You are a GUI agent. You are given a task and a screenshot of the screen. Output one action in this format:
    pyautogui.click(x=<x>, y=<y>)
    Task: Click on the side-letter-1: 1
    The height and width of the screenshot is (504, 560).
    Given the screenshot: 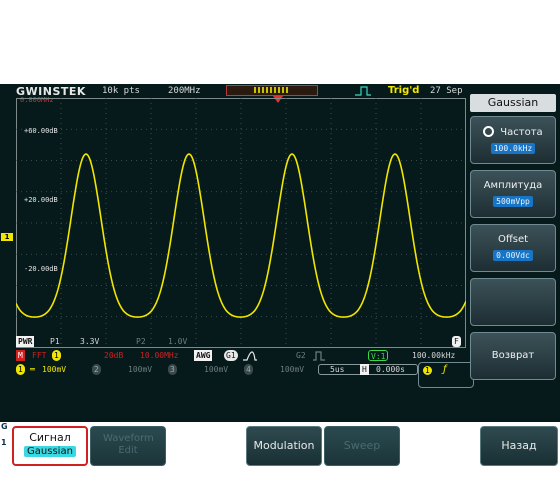 What is the action you would take?
    pyautogui.click(x=4, y=442)
    